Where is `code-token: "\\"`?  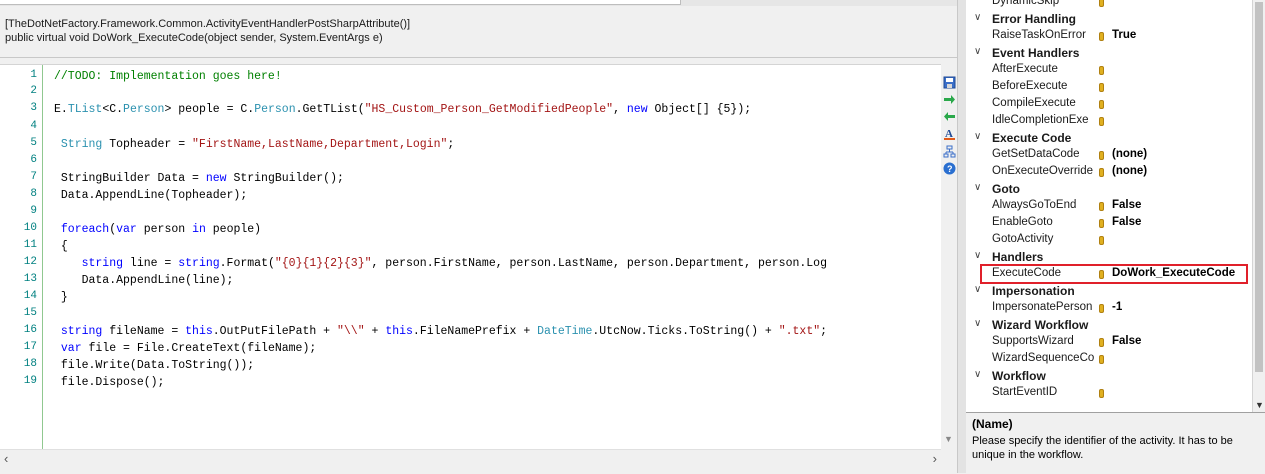
code-token: "\\" is located at coordinates (350, 331).